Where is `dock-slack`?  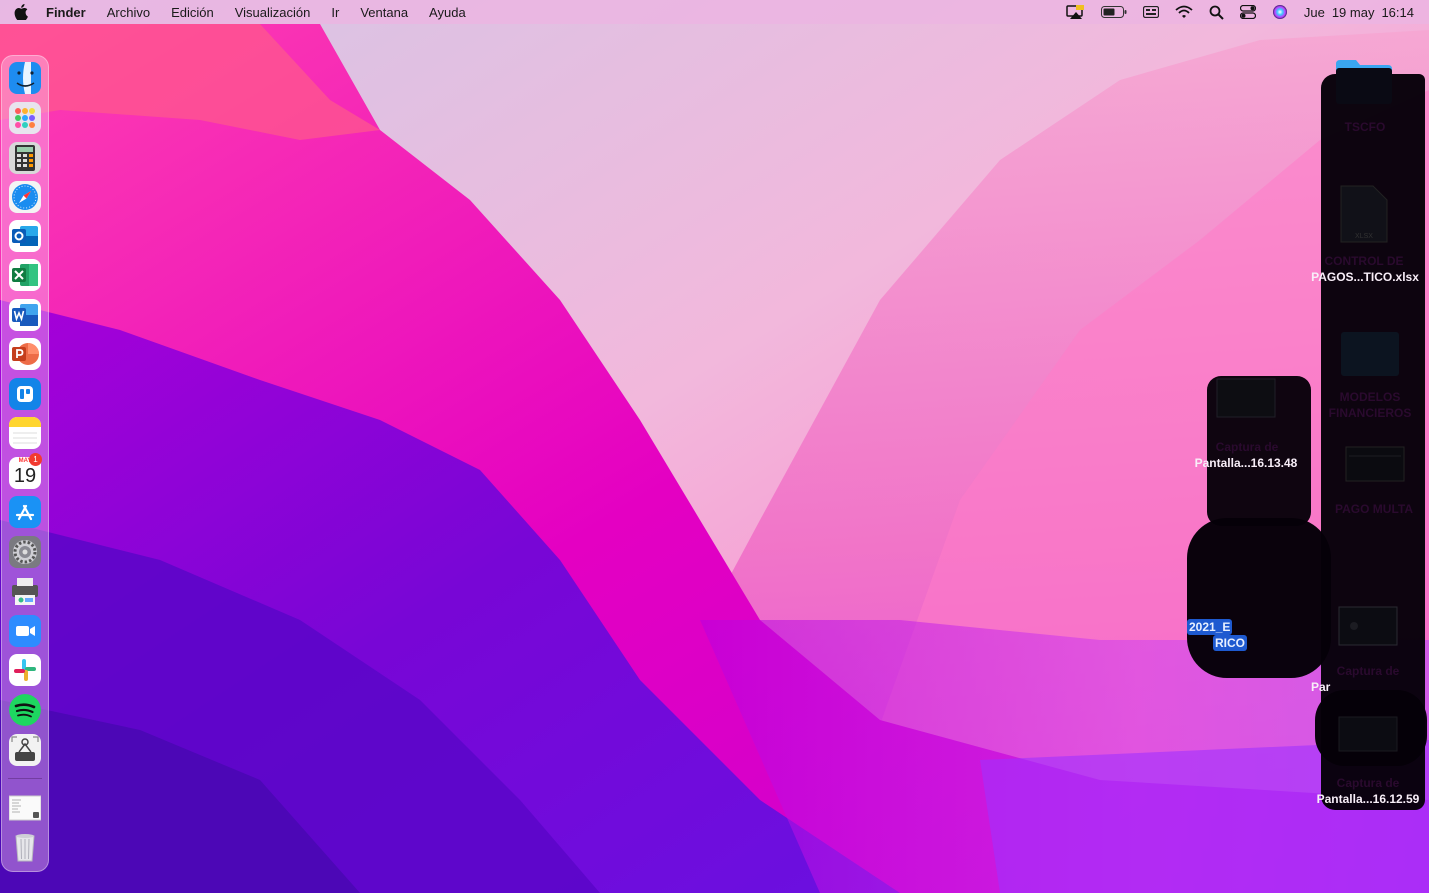 dock-slack is located at coordinates (25, 670).